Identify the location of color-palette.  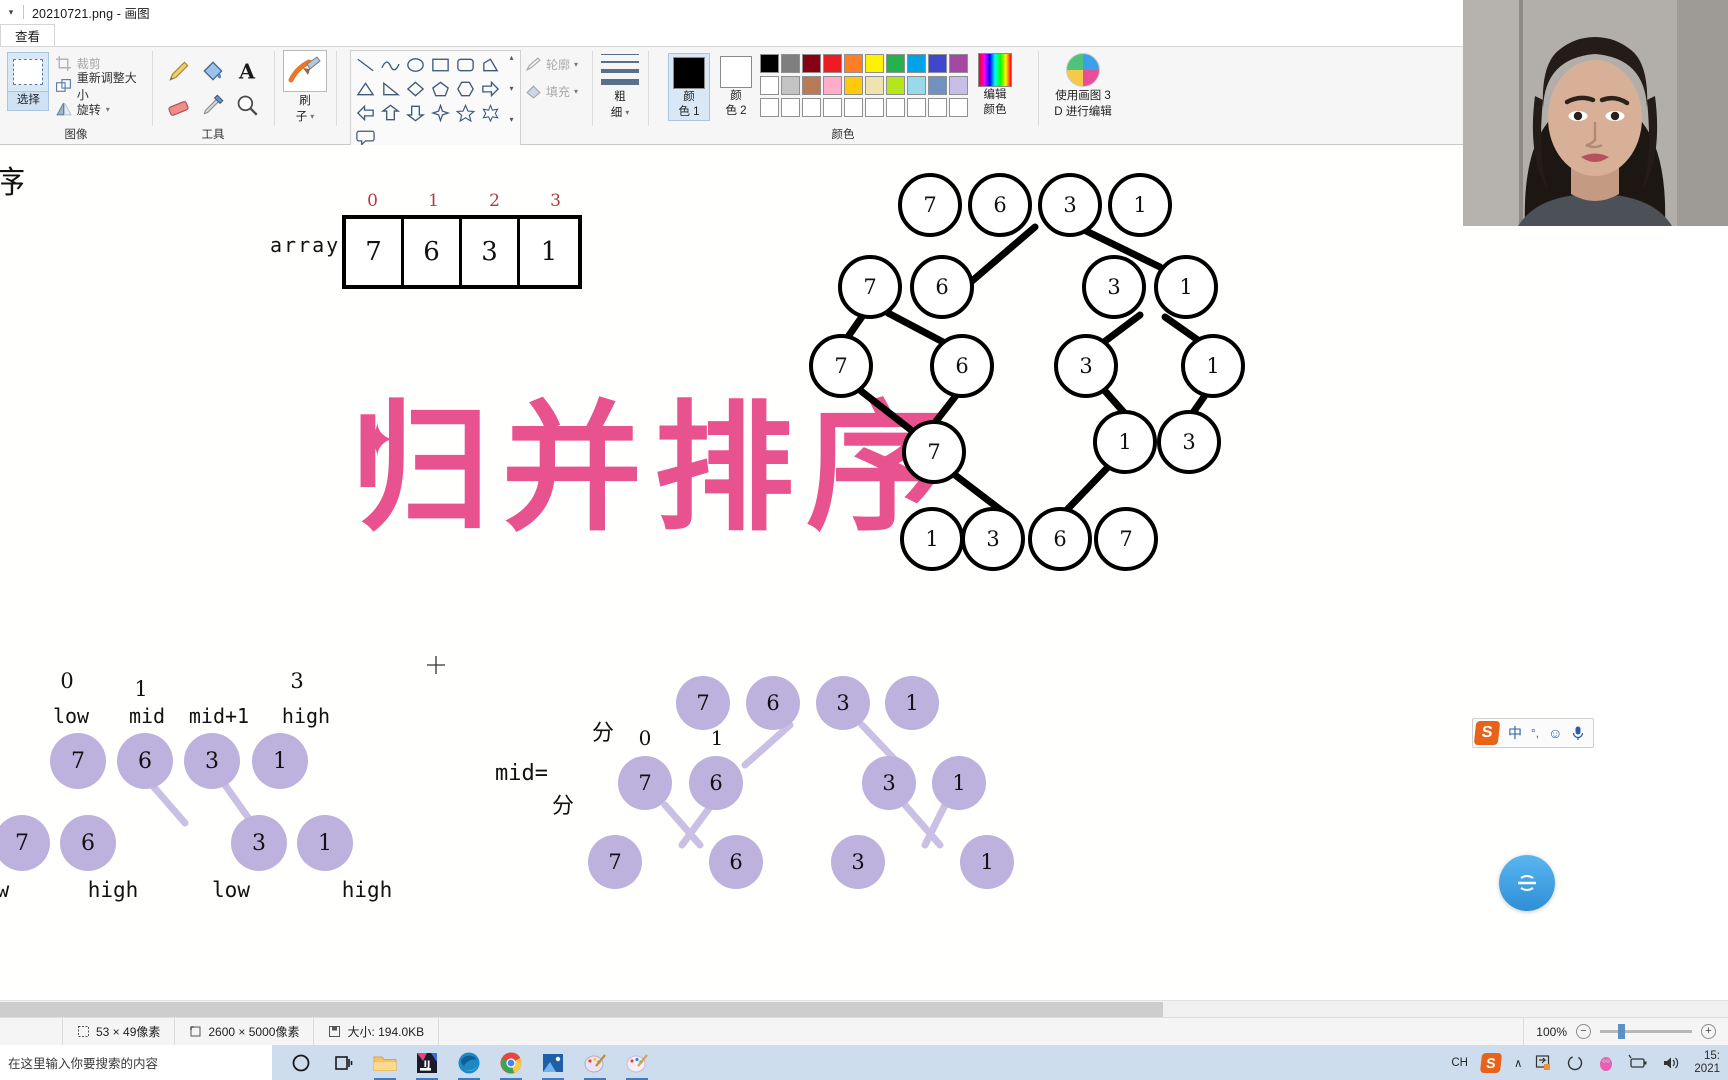
(864, 84).